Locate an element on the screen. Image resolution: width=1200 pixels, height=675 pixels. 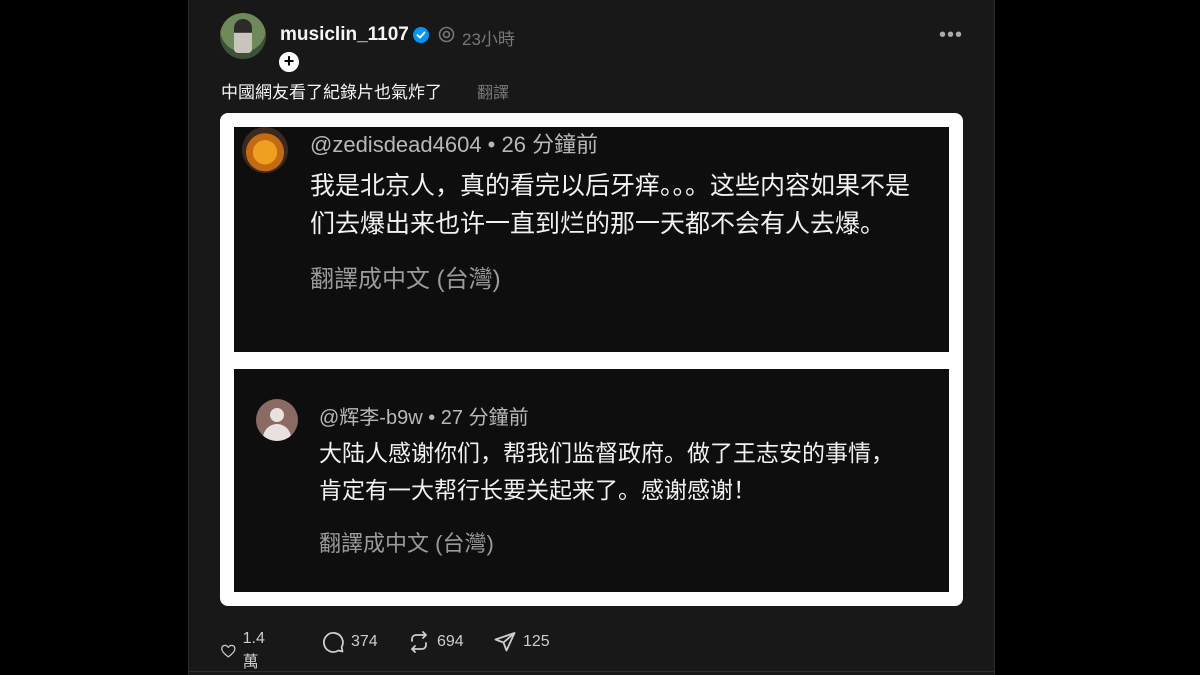
like-count: 1.4 萬 is located at coordinates (253, 650).